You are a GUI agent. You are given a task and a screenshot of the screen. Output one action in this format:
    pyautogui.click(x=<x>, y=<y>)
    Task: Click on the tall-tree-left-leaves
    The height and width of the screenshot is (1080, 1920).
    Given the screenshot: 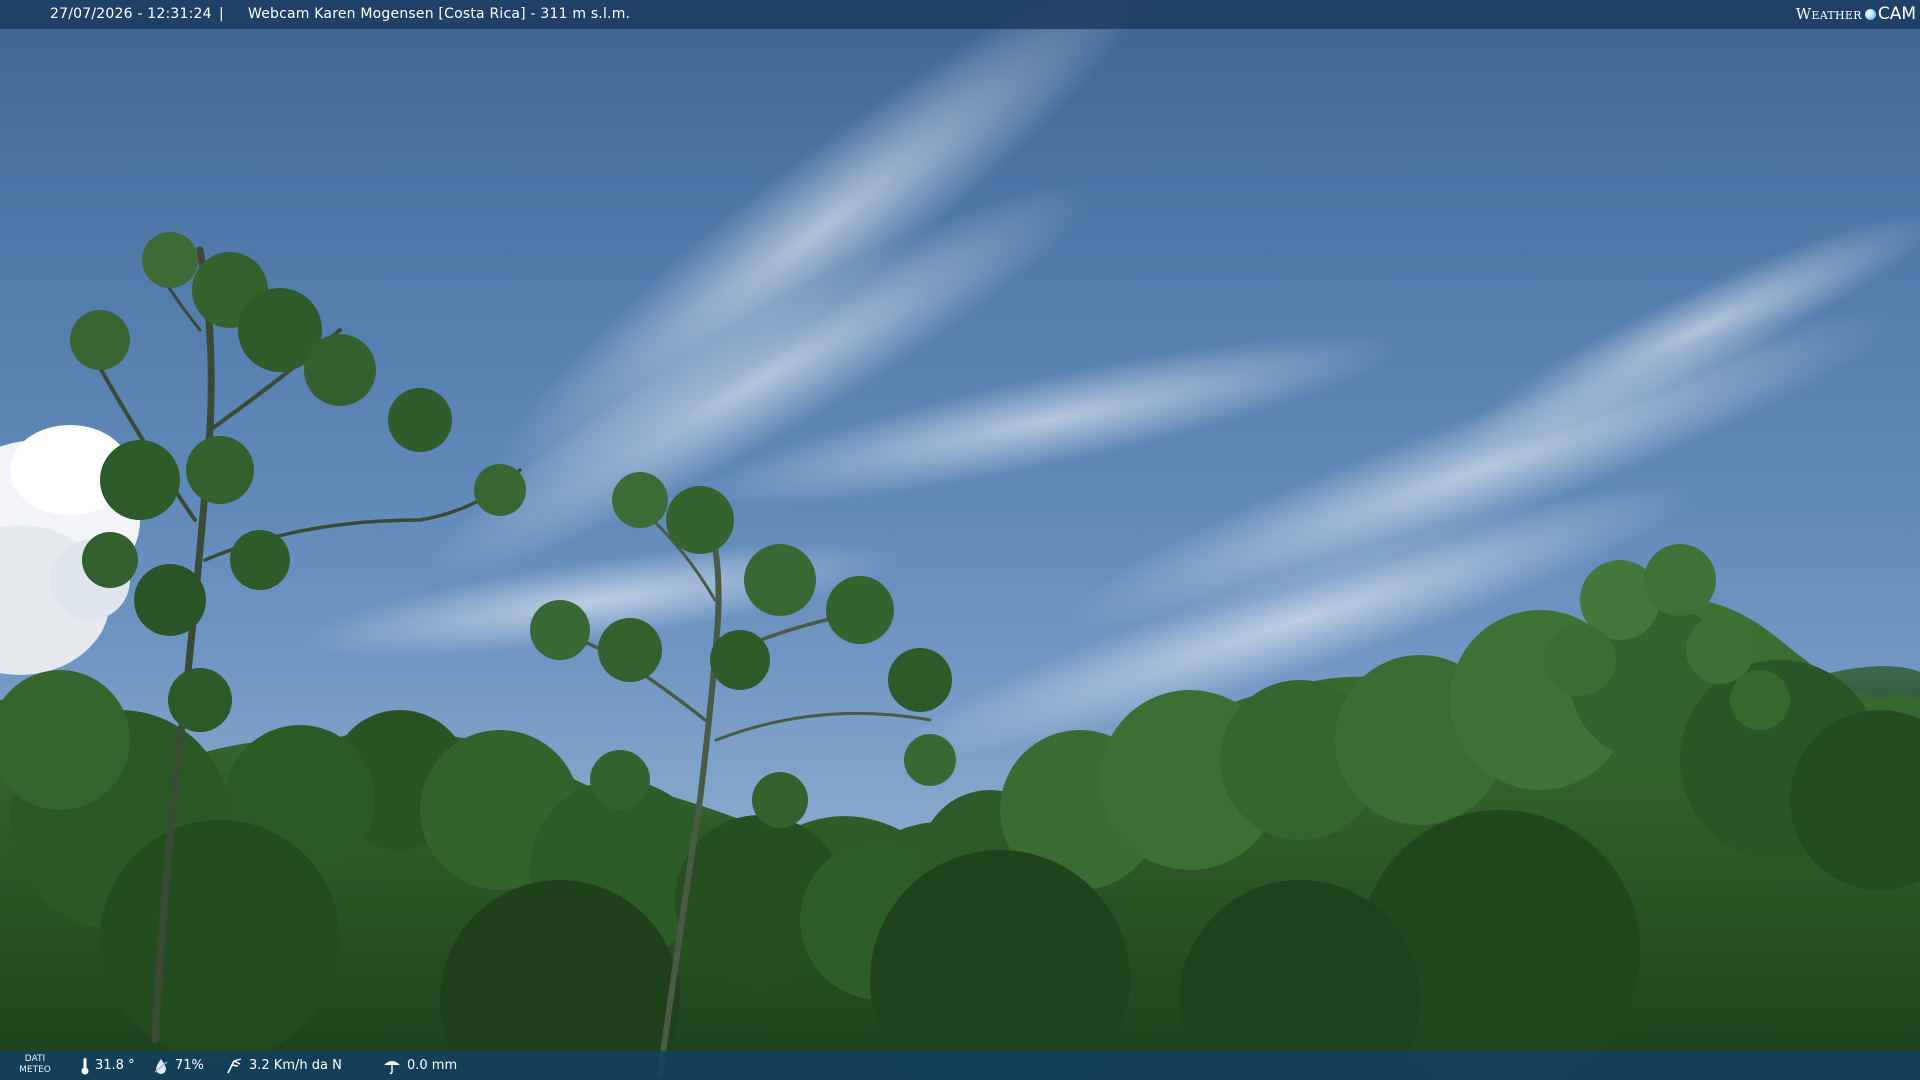 What is the action you would take?
    pyautogui.click(x=298, y=482)
    